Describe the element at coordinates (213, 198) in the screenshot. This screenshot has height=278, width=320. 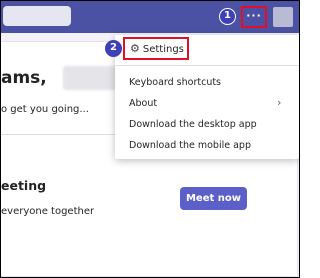
I see `meet-now-button: Meet now` at that location.